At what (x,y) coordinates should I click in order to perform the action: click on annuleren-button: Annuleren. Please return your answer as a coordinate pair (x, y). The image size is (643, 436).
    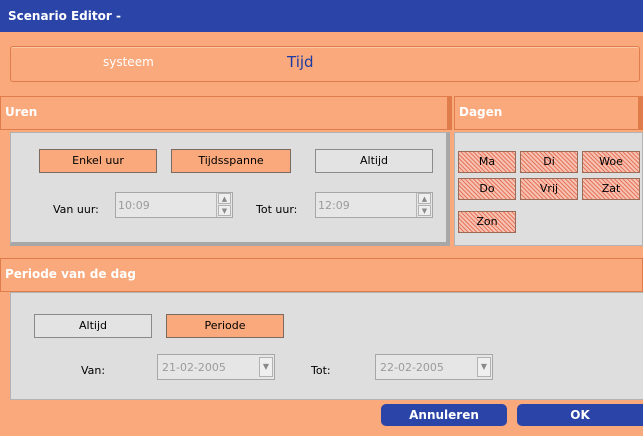
    Looking at the image, I should click on (444, 415).